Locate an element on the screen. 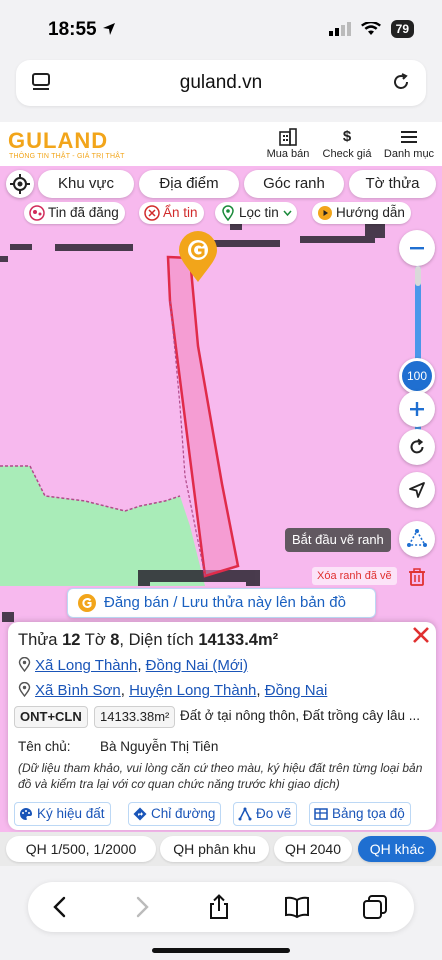  refresh-icon is located at coordinates (417, 446).